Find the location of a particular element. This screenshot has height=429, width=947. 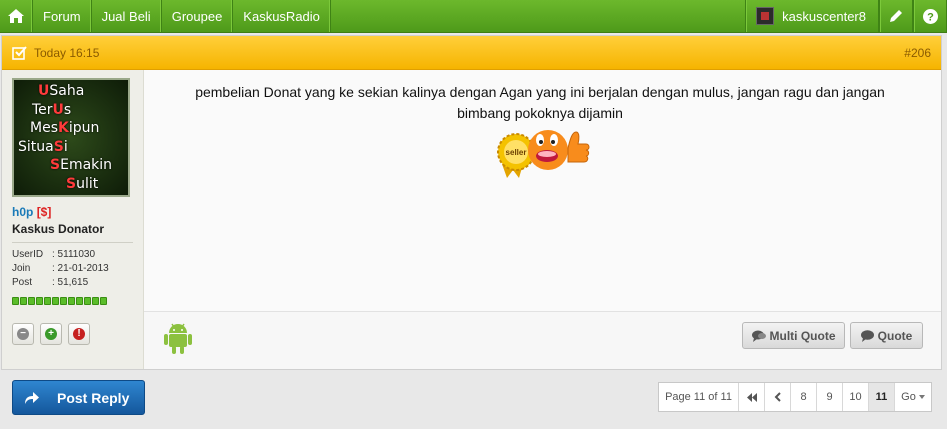

home-button is located at coordinates (16, 16).